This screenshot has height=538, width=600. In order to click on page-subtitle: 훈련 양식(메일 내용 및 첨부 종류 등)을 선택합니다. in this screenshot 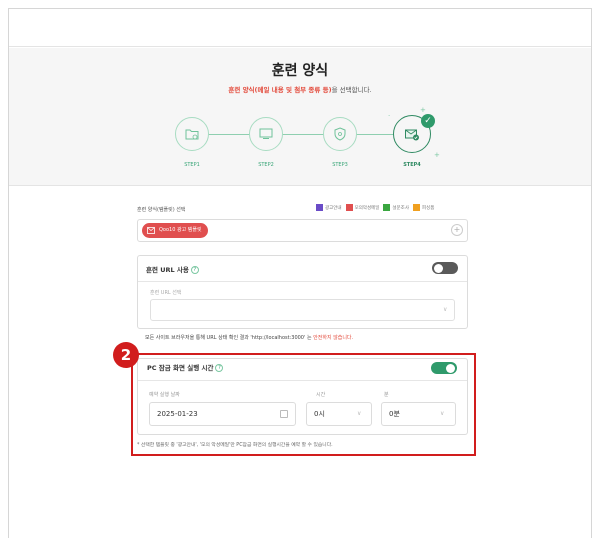, I will do `click(300, 89)`.